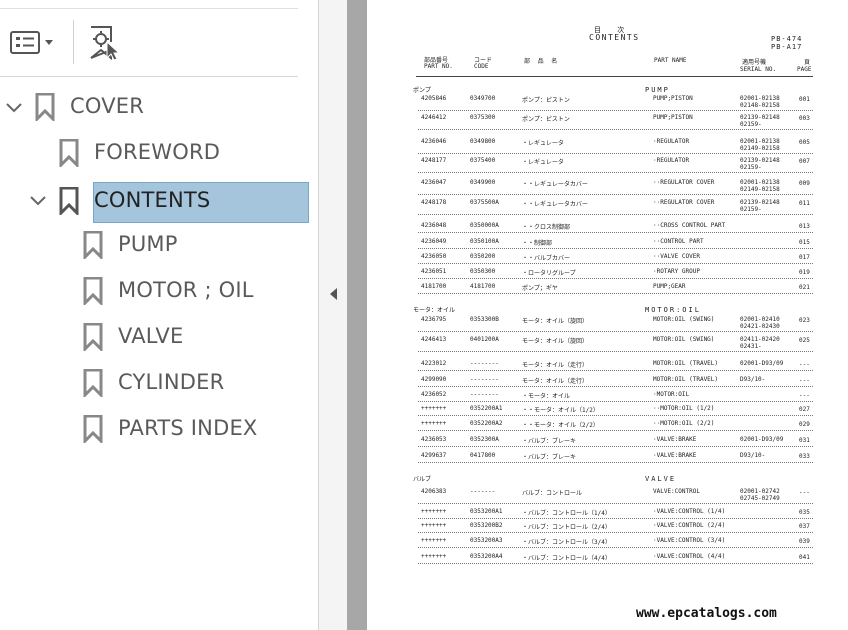  What do you see at coordinates (560, 410) in the screenshot?
I see `row-name-jp: ・・モータ：オイル（1/2）` at bounding box center [560, 410].